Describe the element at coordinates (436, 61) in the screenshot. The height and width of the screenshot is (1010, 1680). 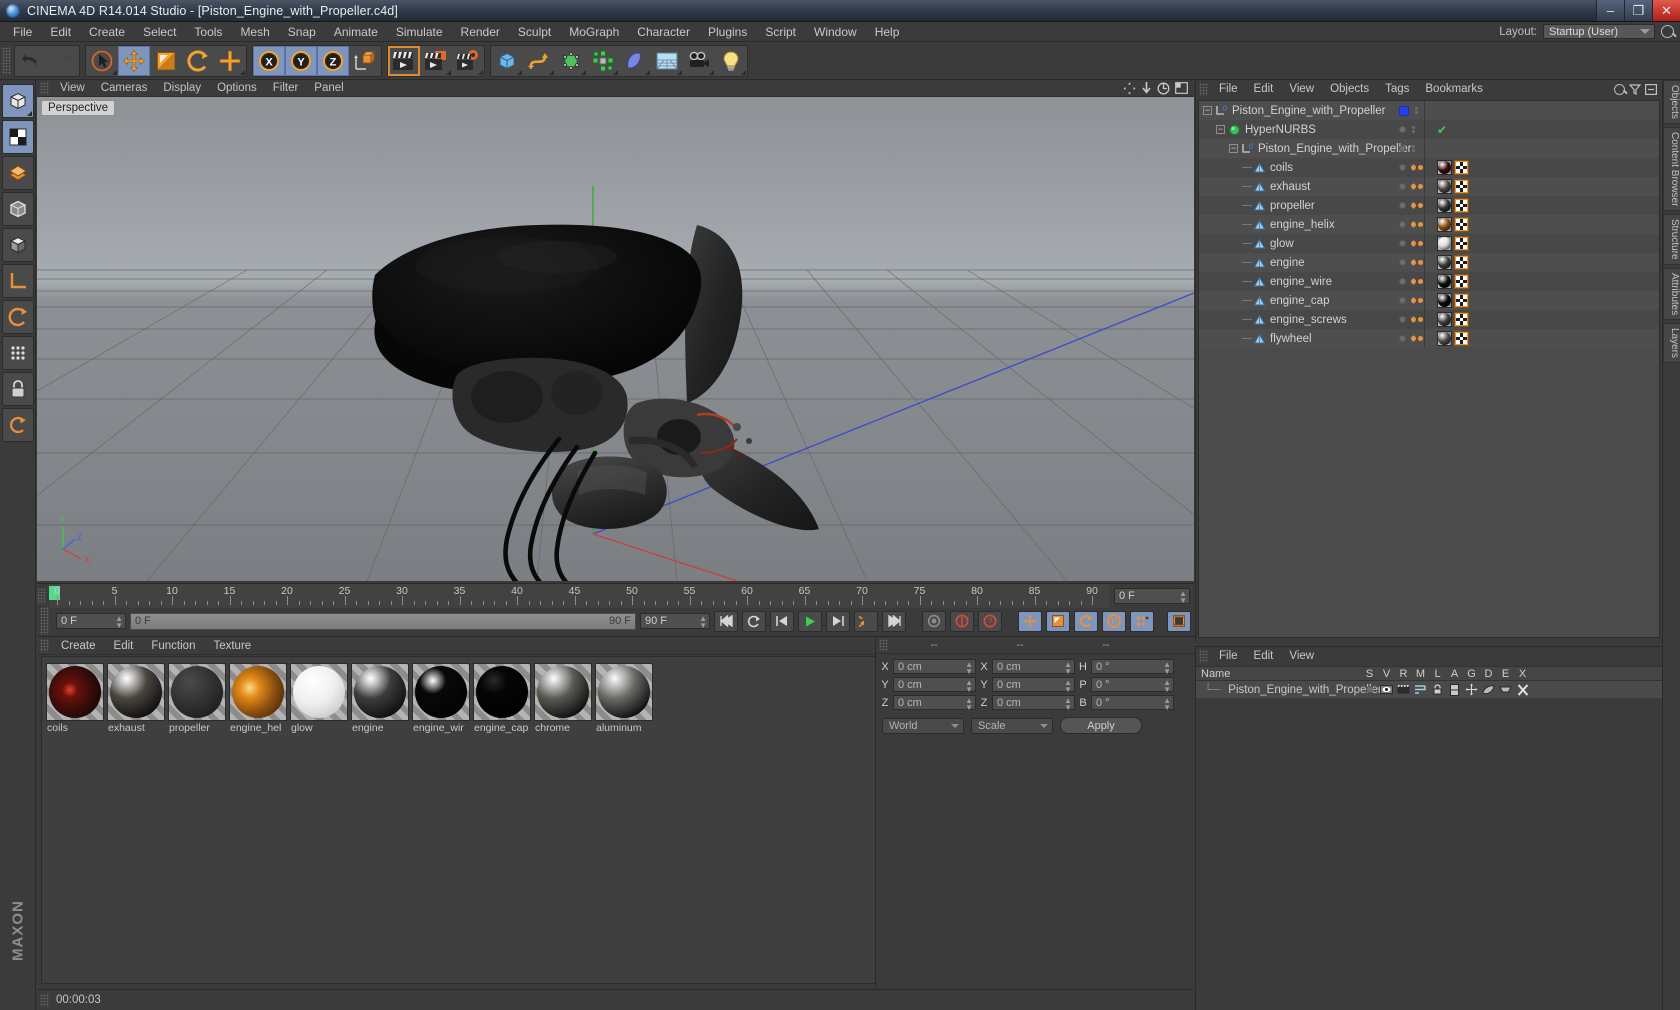
I see `render-to-picture-viewer-button` at that location.